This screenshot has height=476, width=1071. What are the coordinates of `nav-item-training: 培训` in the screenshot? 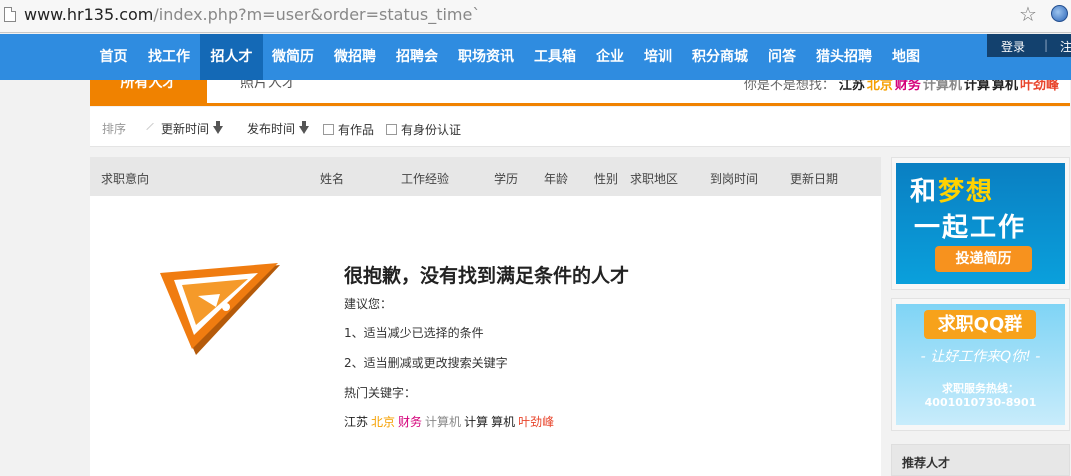 It's located at (658, 57).